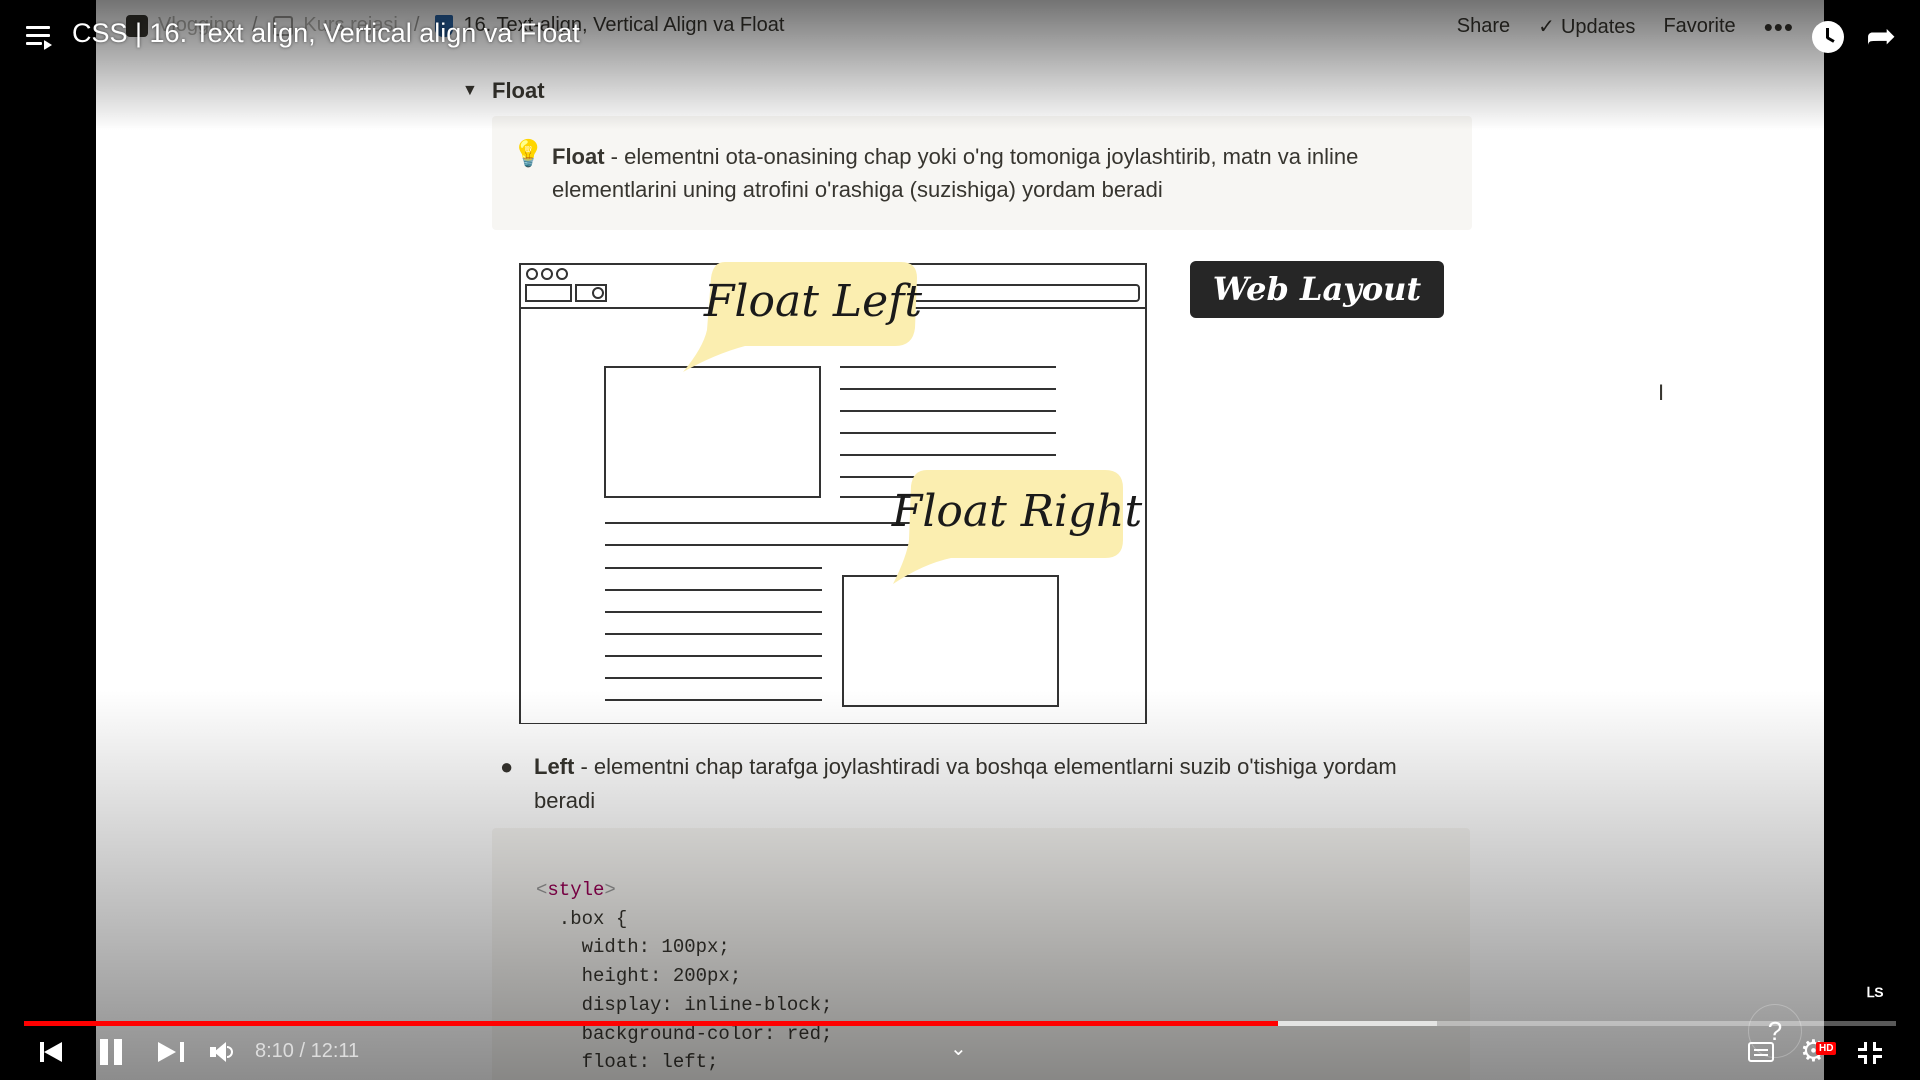 The width and height of the screenshot is (1920, 1080). What do you see at coordinates (171, 1052) in the screenshot?
I see `next-button` at bounding box center [171, 1052].